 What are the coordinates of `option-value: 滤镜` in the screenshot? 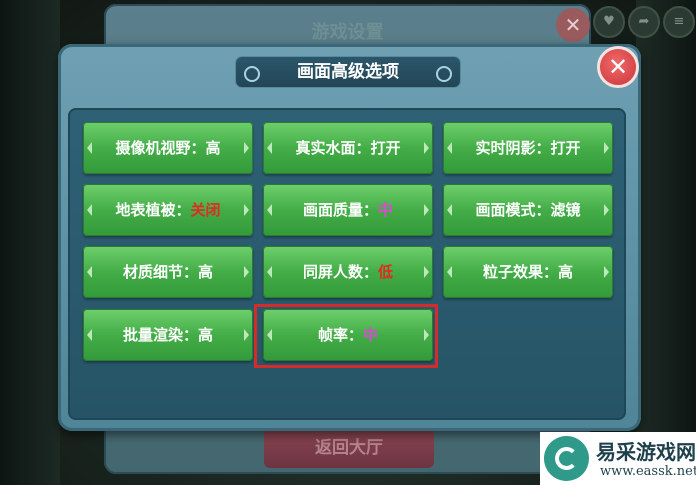 It's located at (565, 210).